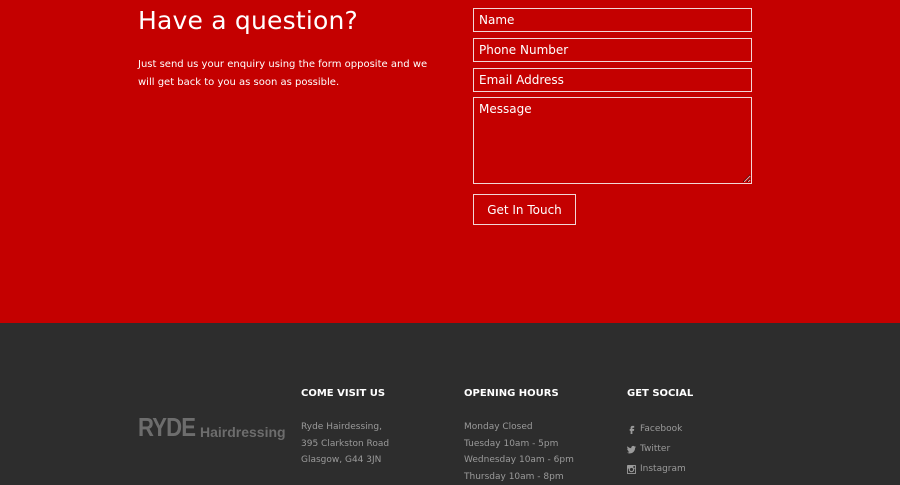 This screenshot has height=485, width=900. I want to click on hours-line: Wednesday 10am - 6pm, so click(519, 460).